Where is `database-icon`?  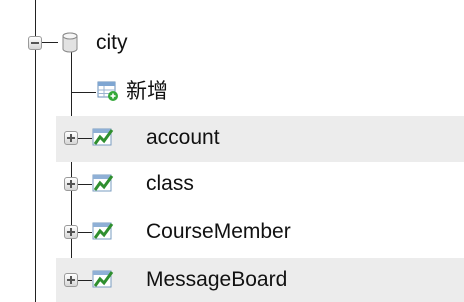
database-icon is located at coordinates (70, 42).